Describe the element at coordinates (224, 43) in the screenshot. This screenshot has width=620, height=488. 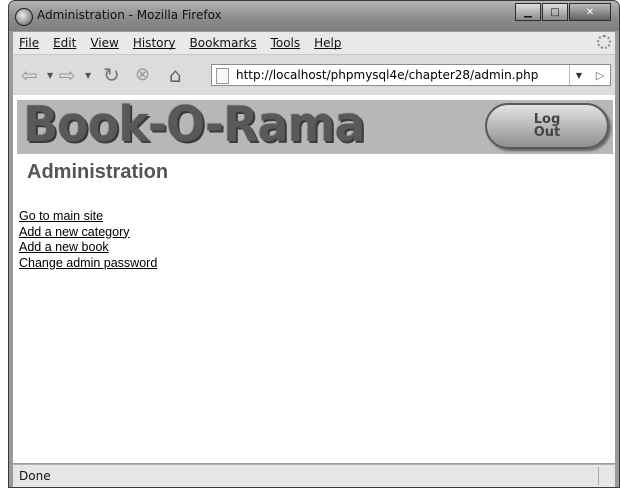
I see `menu-bookmarks: Bookmarks` at that location.